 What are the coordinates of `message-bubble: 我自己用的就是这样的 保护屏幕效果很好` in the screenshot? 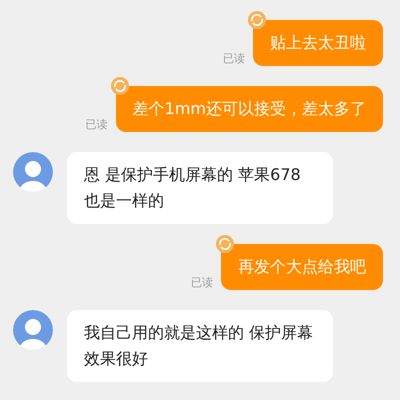 It's located at (200, 346).